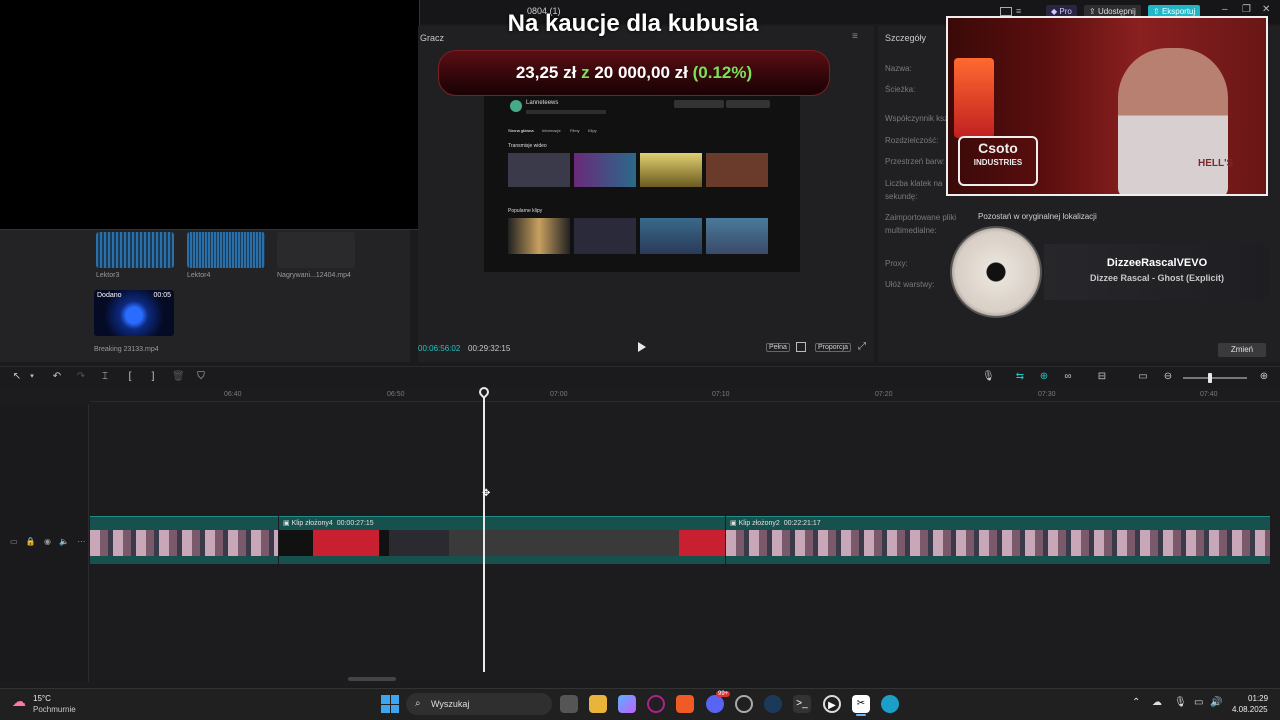 The width and height of the screenshot is (1280, 720). Describe the element at coordinates (1246, 9) in the screenshot. I see `maximize-icon: ❐` at that location.